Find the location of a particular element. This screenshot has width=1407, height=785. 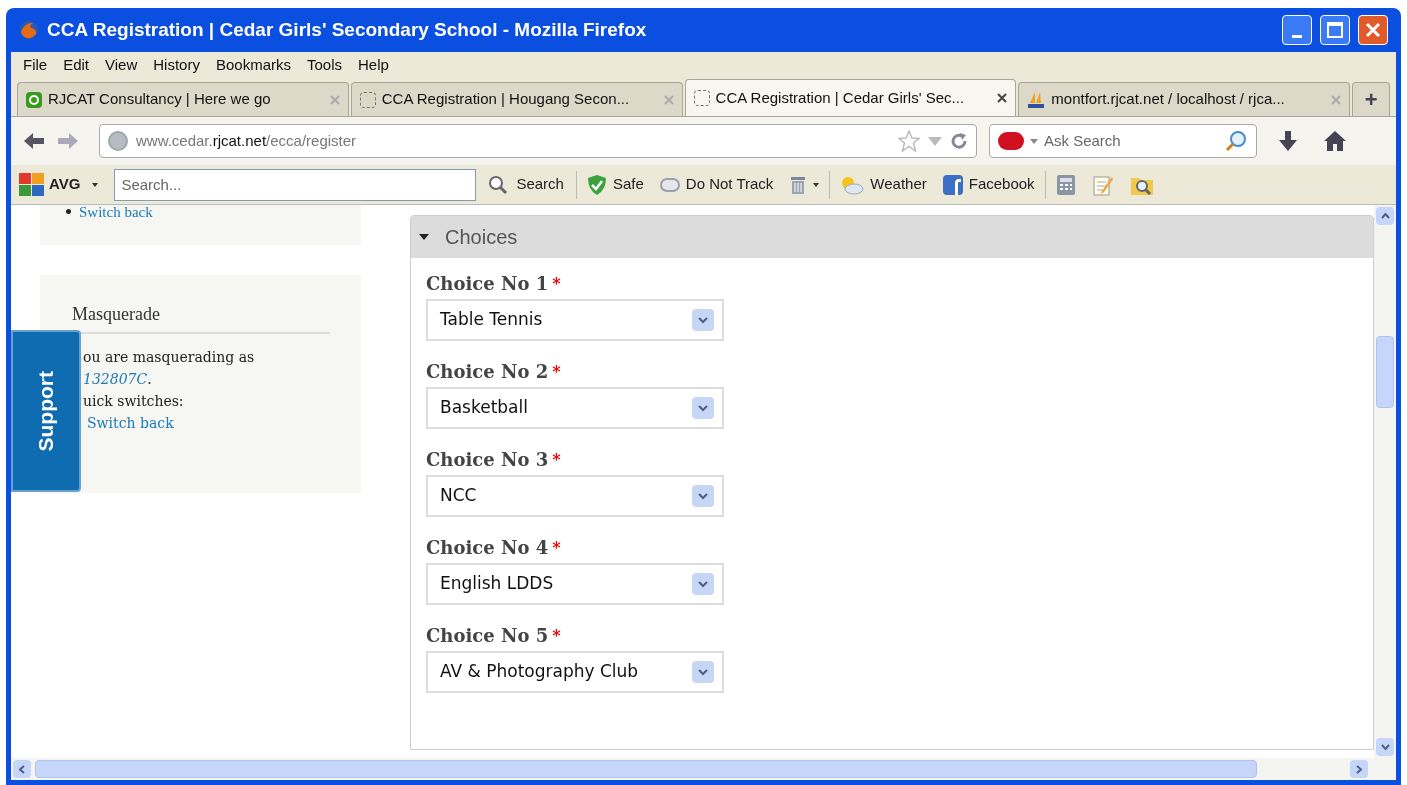

globe-icon is located at coordinates (118, 141).